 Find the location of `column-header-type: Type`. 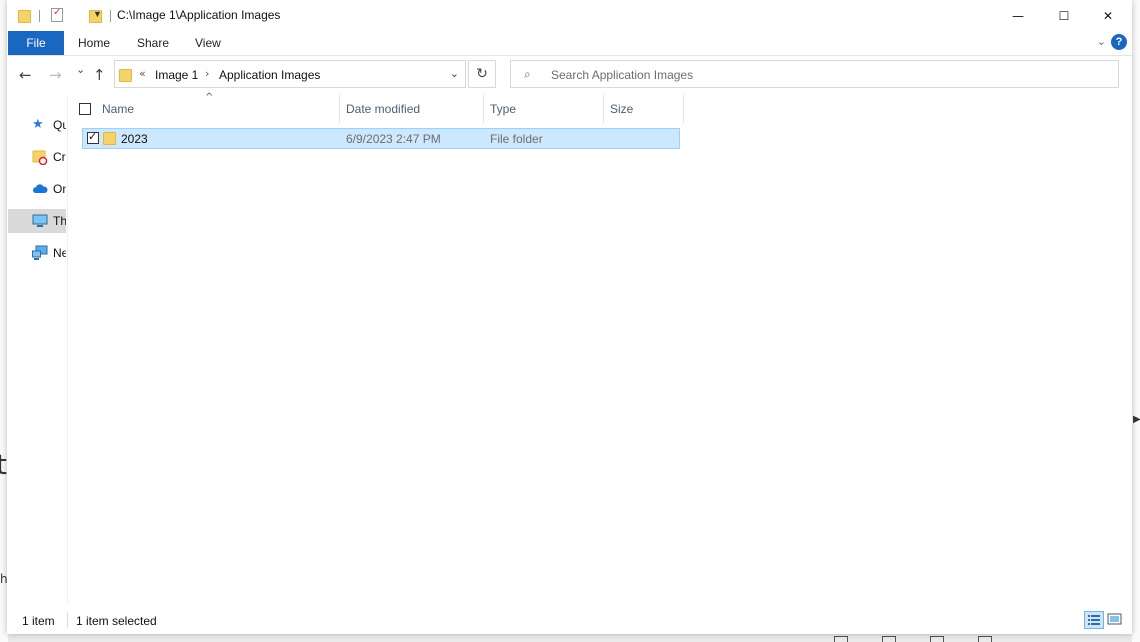

column-header-type: Type is located at coordinates (503, 109).